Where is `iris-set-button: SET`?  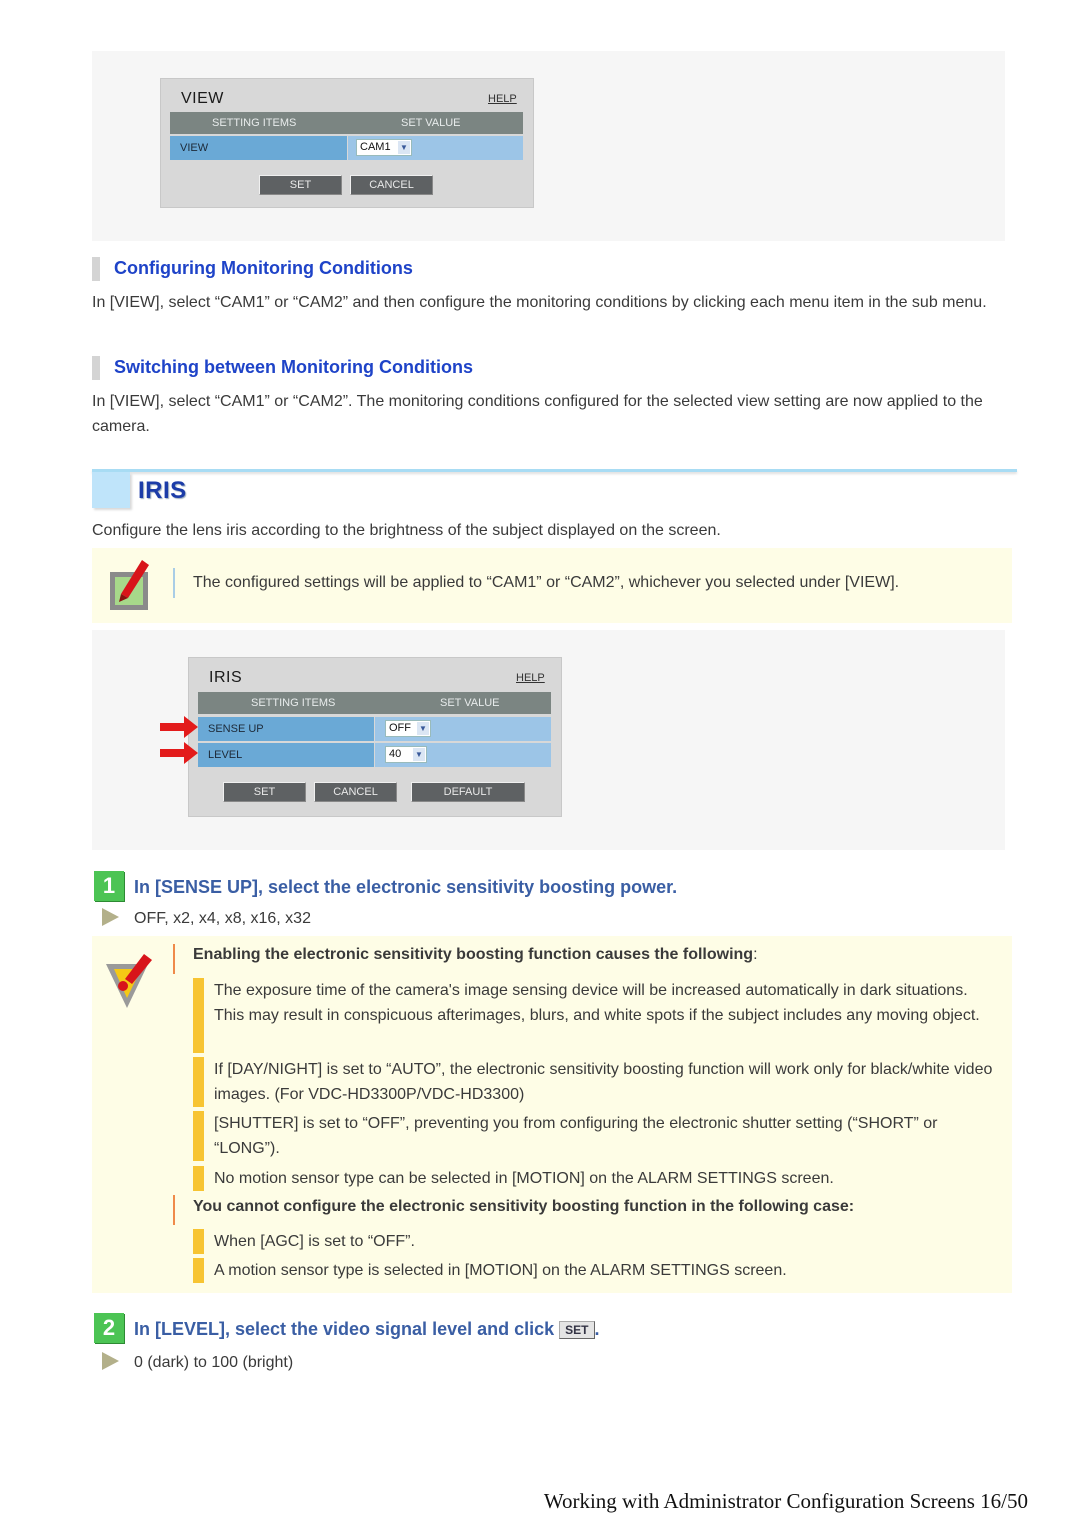 iris-set-button: SET is located at coordinates (264, 792).